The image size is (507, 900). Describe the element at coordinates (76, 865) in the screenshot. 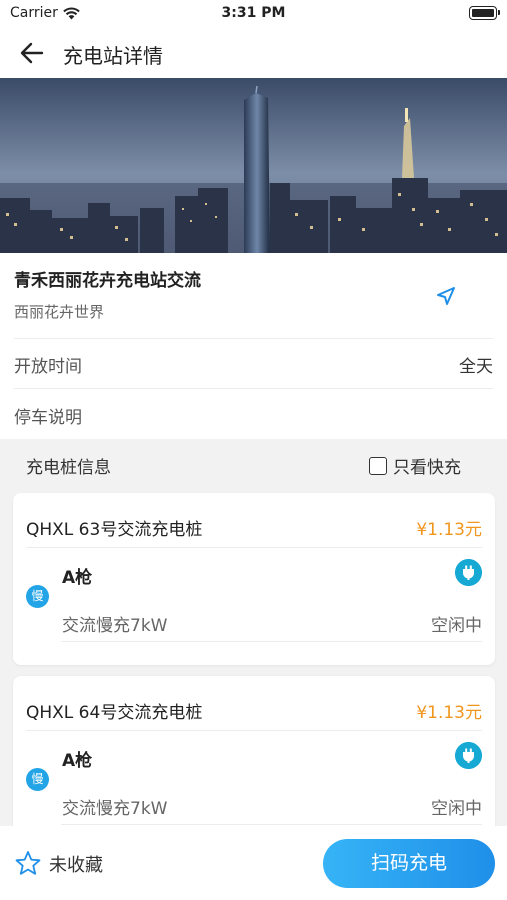

I see `favorite-label: 未收藏` at that location.